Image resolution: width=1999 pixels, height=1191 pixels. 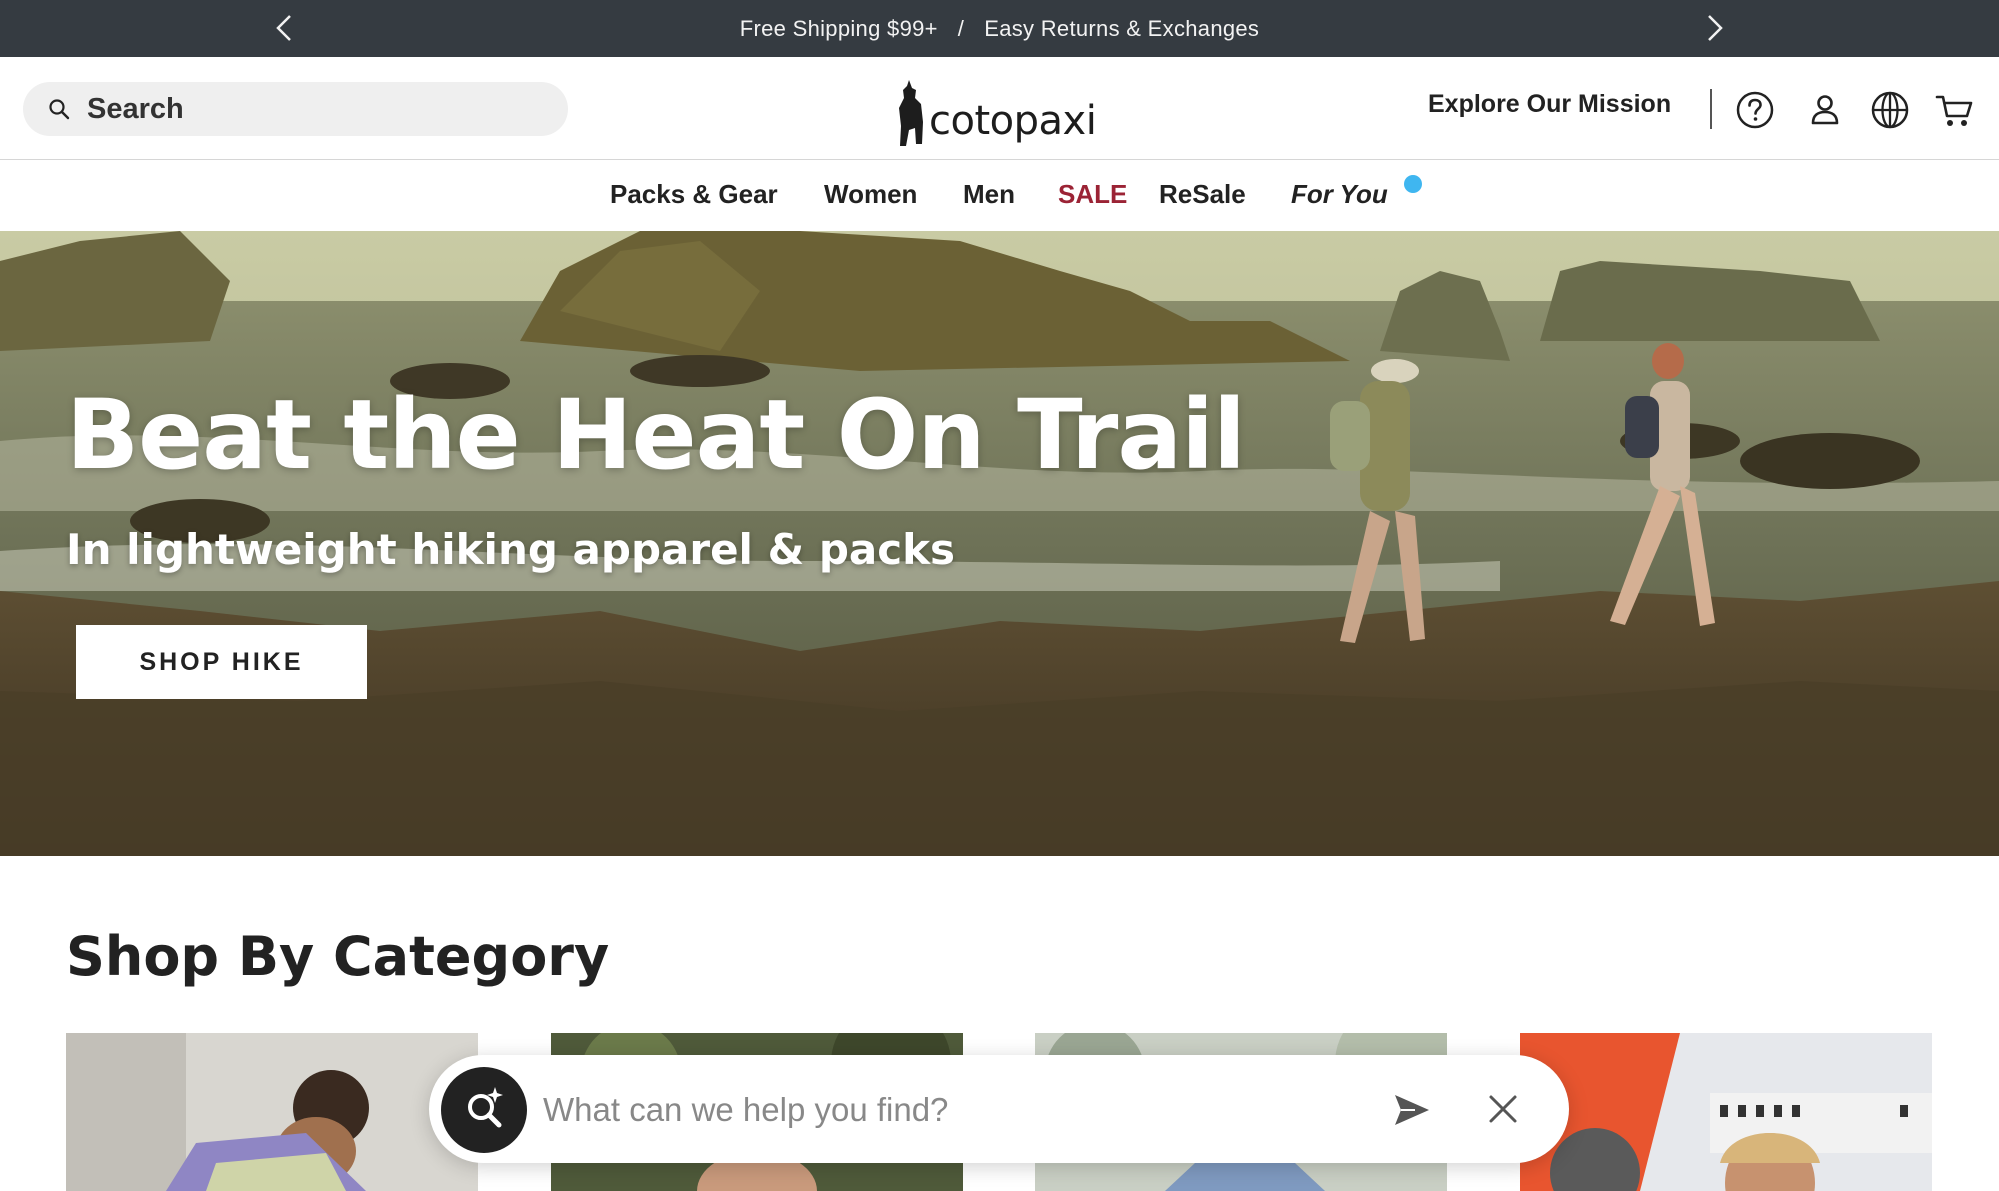 I want to click on cotopaxi-logo: cotopaxi, so click(x=996, y=110).